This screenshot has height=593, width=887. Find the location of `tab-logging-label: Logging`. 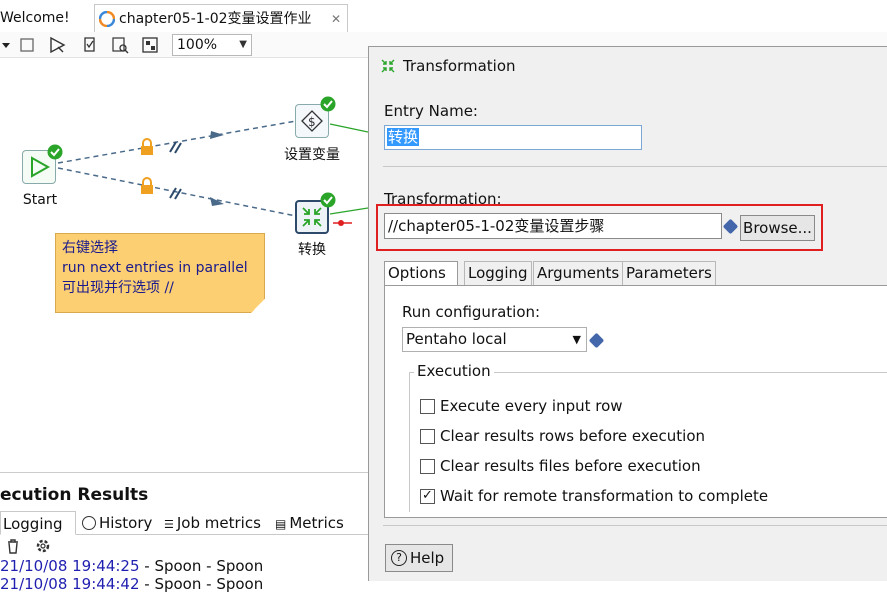

tab-logging-label: Logging is located at coordinates (33, 524).